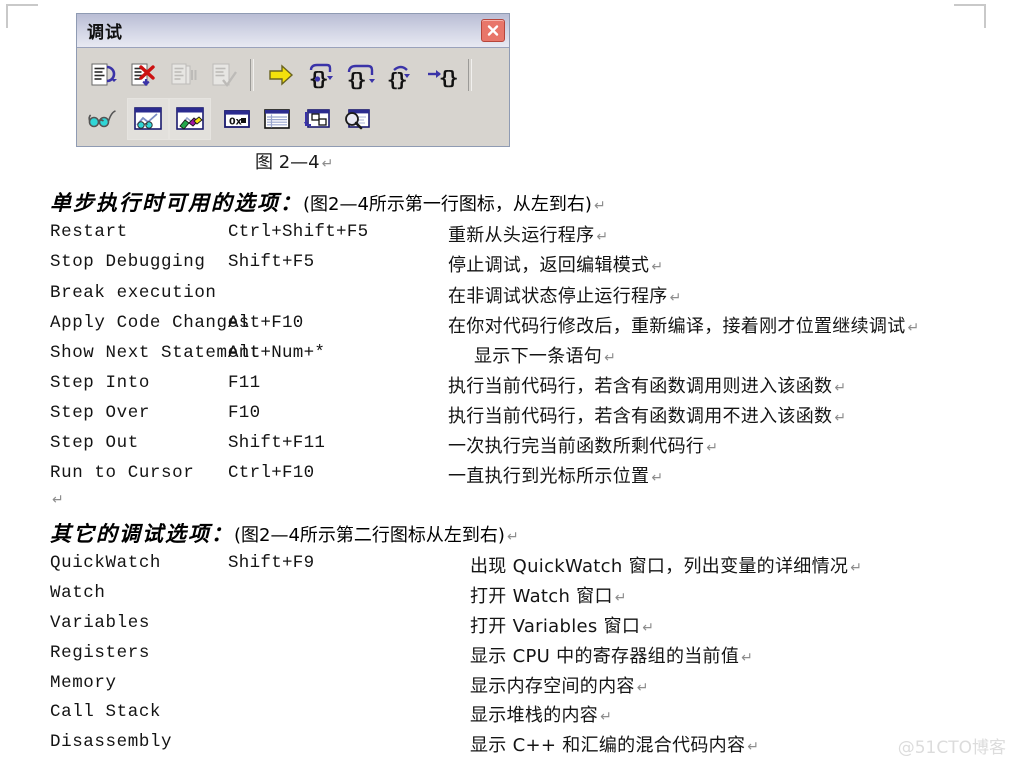 The height and width of the screenshot is (766, 1024). What do you see at coordinates (277, 443) in the screenshot?
I see `shortcut-label: Shift+F11` at bounding box center [277, 443].